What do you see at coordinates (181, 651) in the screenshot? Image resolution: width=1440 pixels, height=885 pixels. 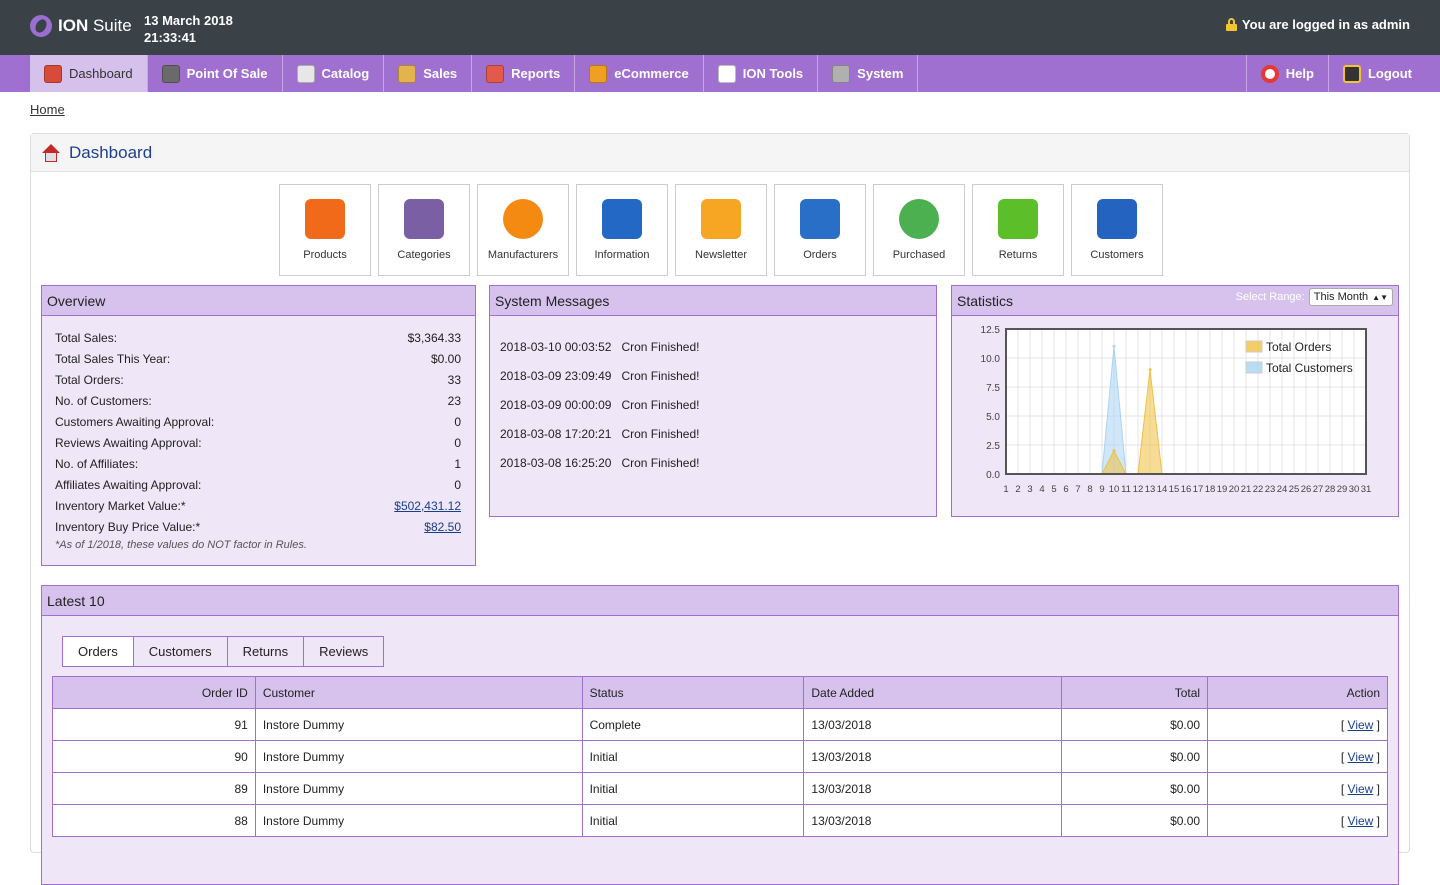 I see `tab-customers: Customers` at bounding box center [181, 651].